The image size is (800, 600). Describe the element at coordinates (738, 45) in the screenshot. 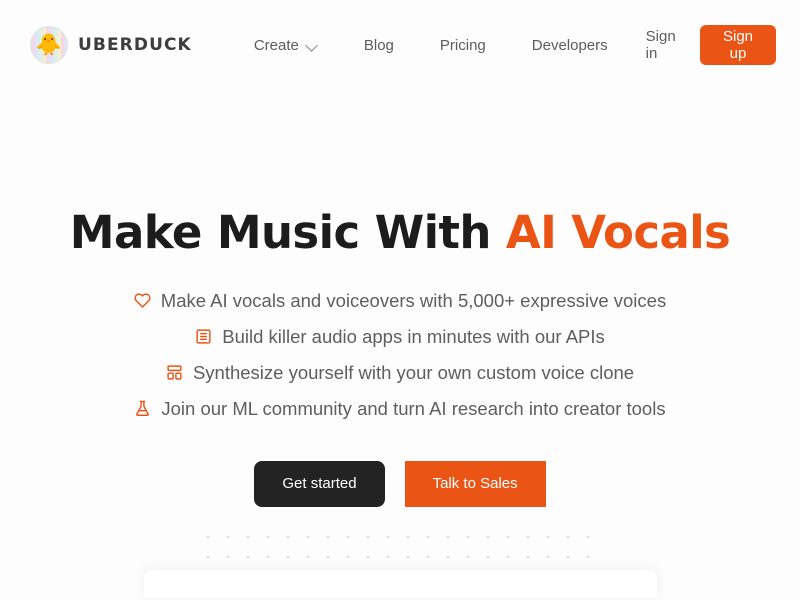

I see `sign-up-button: Sign up` at that location.